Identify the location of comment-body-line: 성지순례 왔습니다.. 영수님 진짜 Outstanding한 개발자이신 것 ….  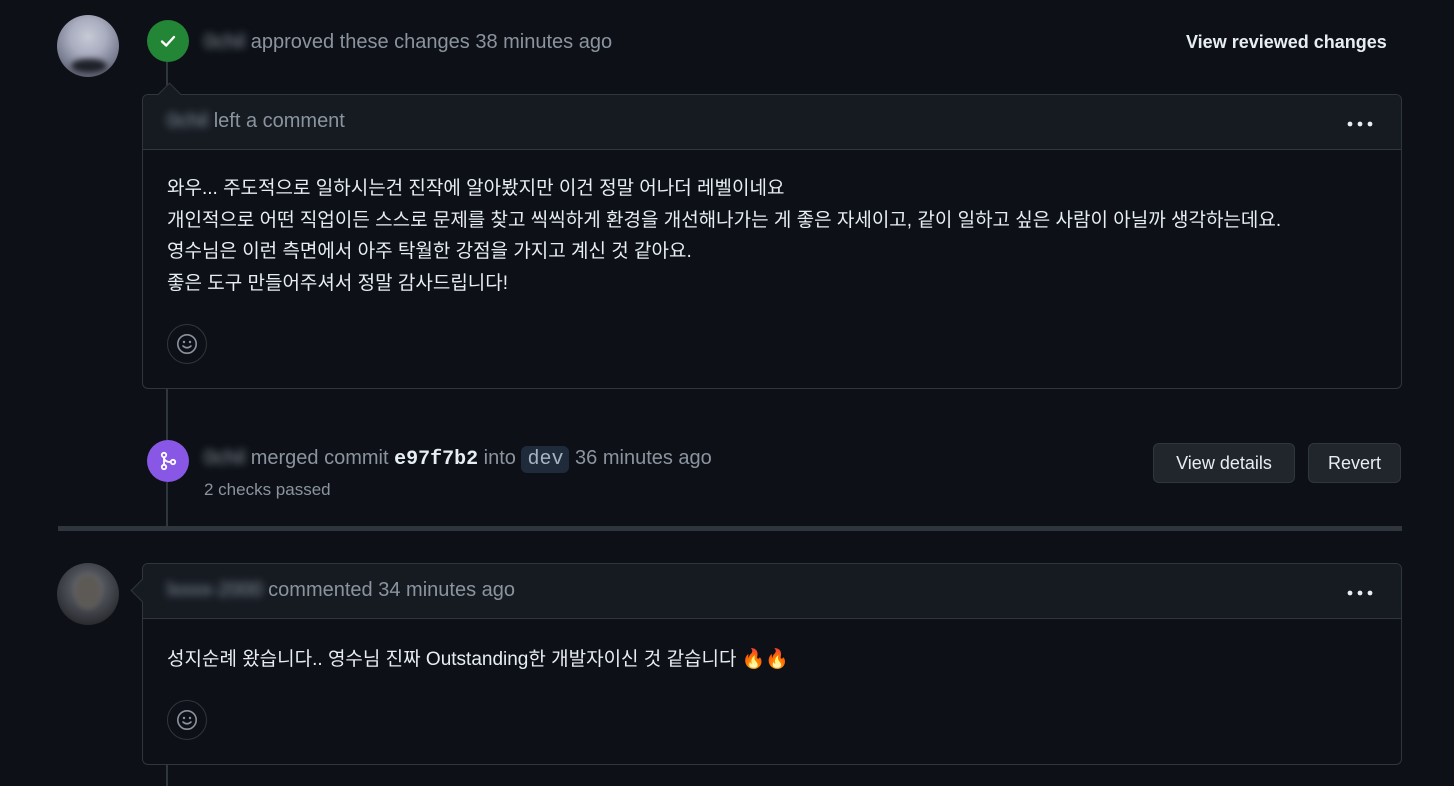
(478, 659).